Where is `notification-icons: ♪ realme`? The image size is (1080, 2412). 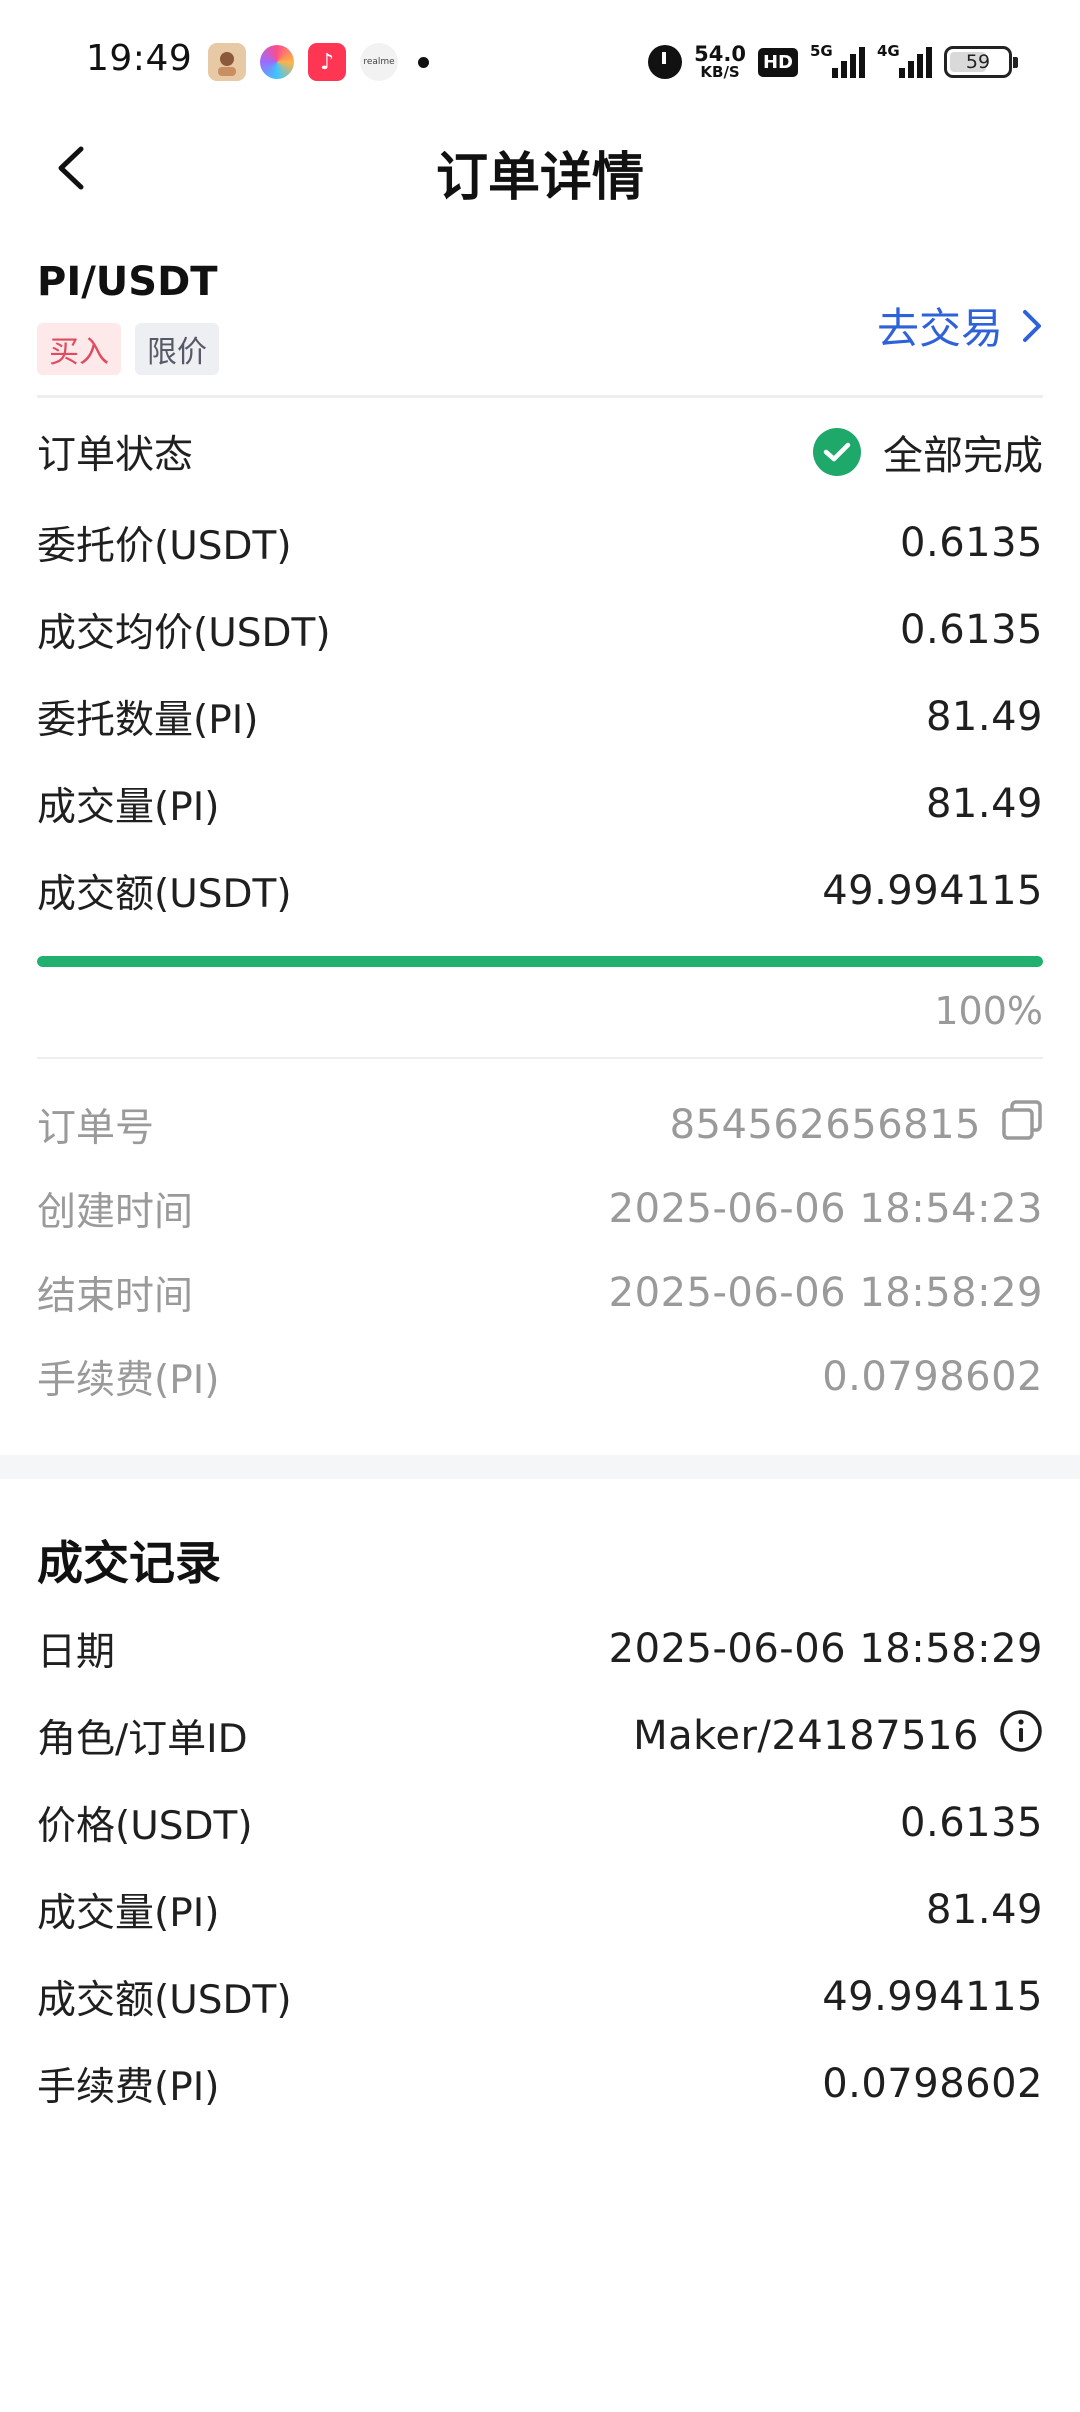 notification-icons: ♪ realme is located at coordinates (318, 62).